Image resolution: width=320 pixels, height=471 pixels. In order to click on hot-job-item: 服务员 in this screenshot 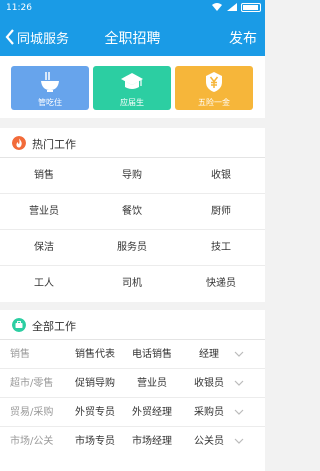, I will do `click(132, 248)`.